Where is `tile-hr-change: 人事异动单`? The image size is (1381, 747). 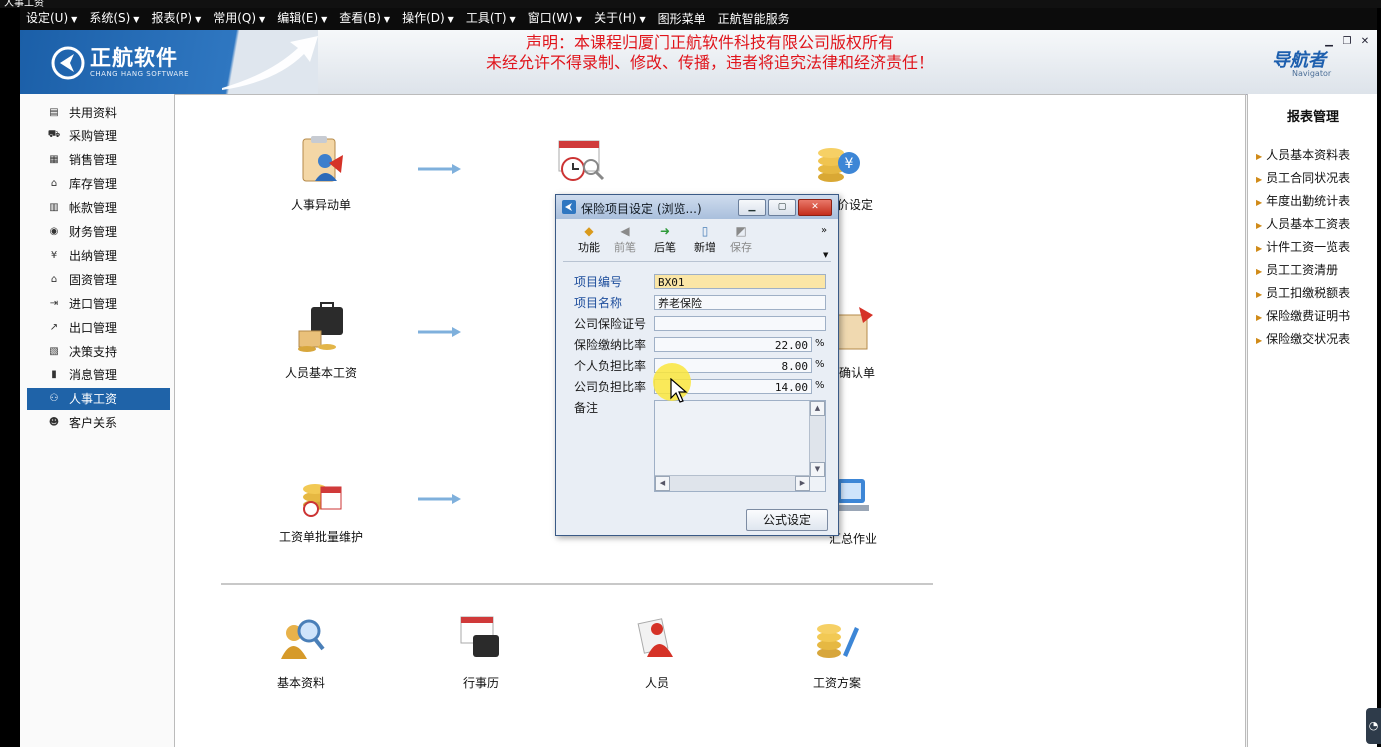 tile-hr-change: 人事异动单 is located at coordinates (321, 173).